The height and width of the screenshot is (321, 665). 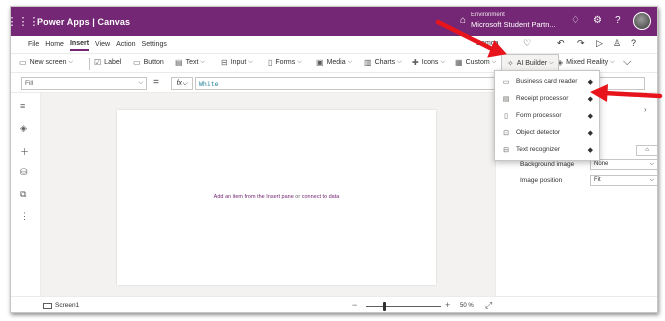 I want to click on zoom-slider-thumb, so click(x=384, y=306).